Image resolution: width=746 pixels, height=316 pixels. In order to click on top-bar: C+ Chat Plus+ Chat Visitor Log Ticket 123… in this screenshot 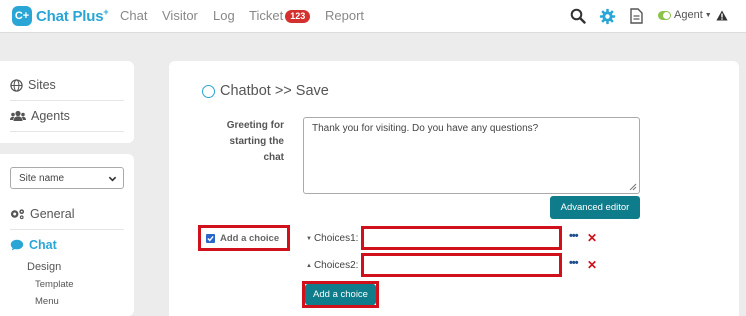, I will do `click(373, 16)`.